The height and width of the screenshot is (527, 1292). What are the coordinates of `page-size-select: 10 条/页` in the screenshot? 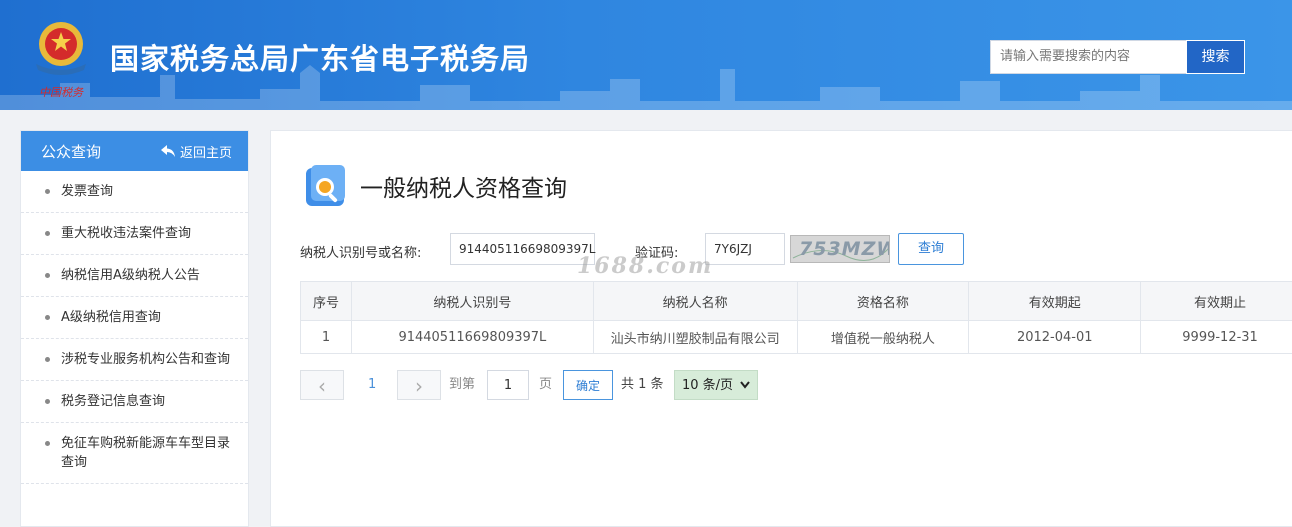 It's located at (716, 385).